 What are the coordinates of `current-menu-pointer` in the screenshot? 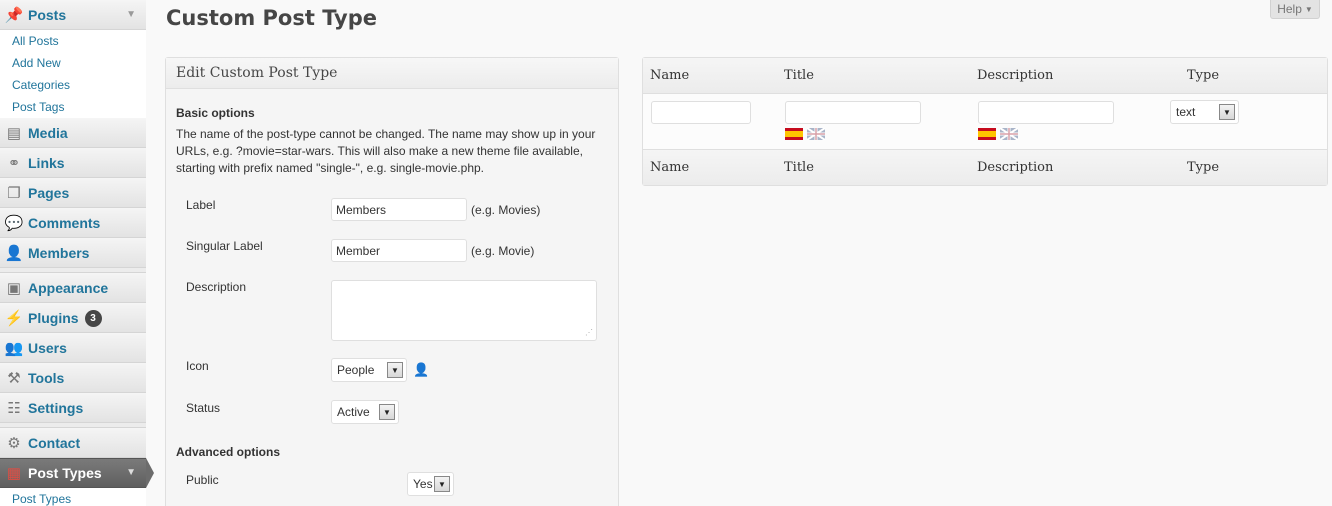 It's located at (150, 473).